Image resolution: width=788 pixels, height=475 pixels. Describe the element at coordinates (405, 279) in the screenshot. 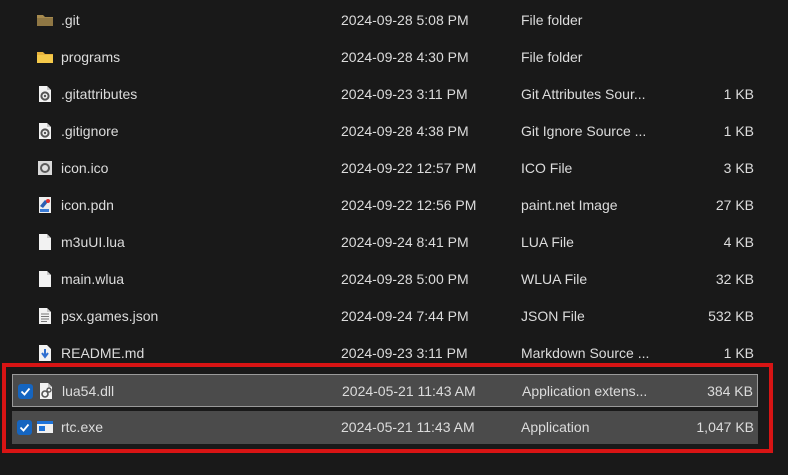

I see `file-date-modified: 2024-09-28 5:00 PM` at that location.